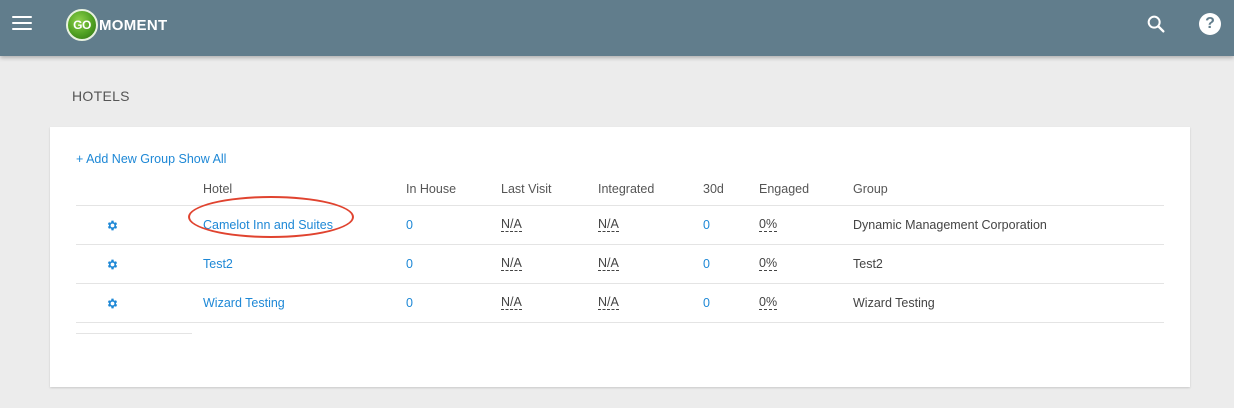 This screenshot has width=1234, height=408. What do you see at coordinates (244, 303) in the screenshot?
I see `hotel-link: Wizard Testing` at bounding box center [244, 303].